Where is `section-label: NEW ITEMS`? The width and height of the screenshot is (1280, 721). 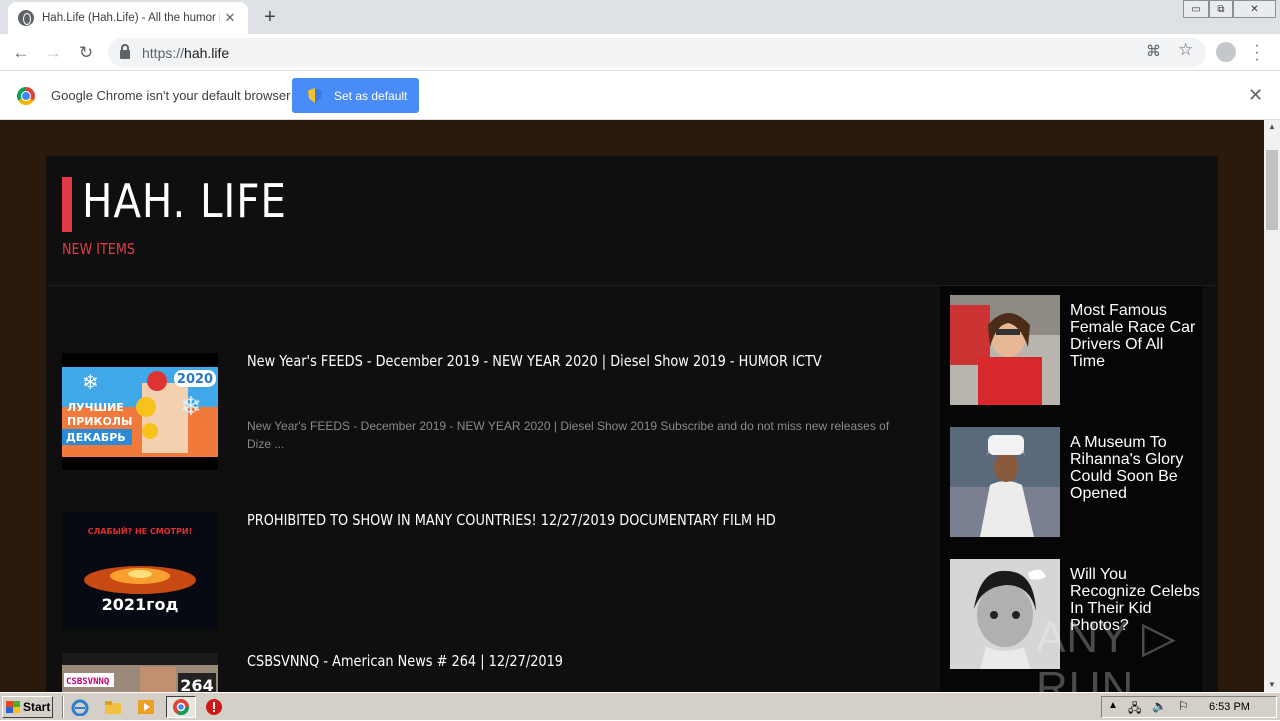
section-label: NEW ITEMS is located at coordinates (98, 249).